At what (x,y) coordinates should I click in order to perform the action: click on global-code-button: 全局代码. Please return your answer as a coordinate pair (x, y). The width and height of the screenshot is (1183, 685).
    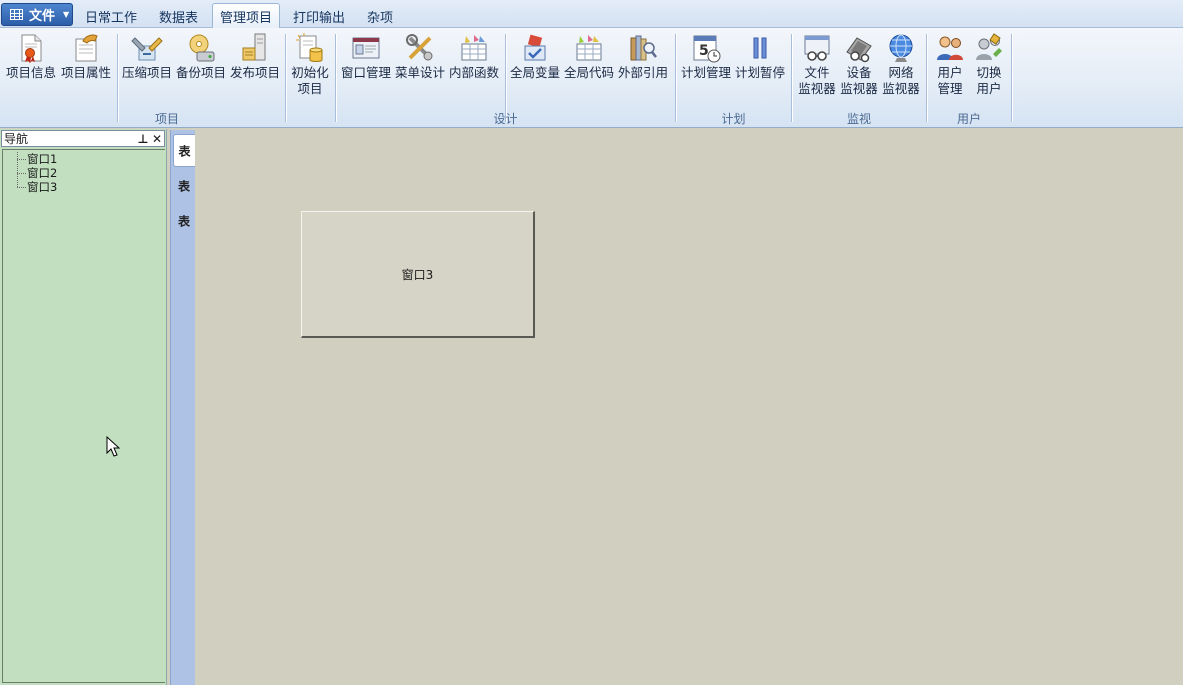
    Looking at the image, I should click on (589, 68).